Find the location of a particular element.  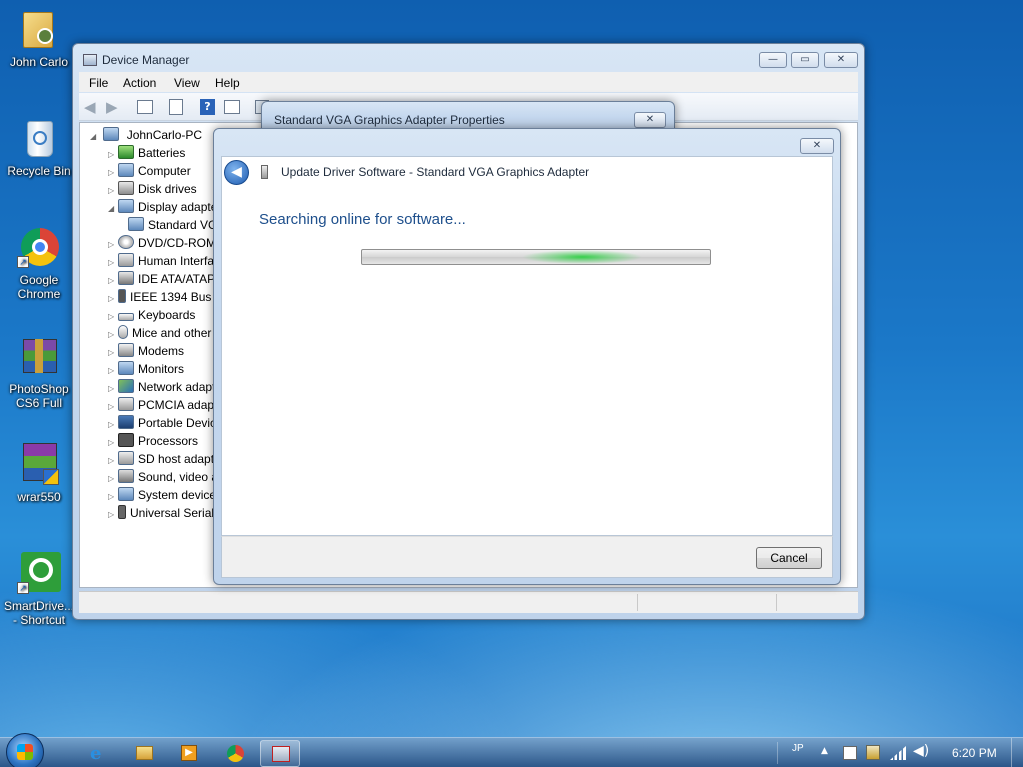

tree-item-ide: ▷ IDE ATA/ATAPI controllers is located at coordinates (160, 279).